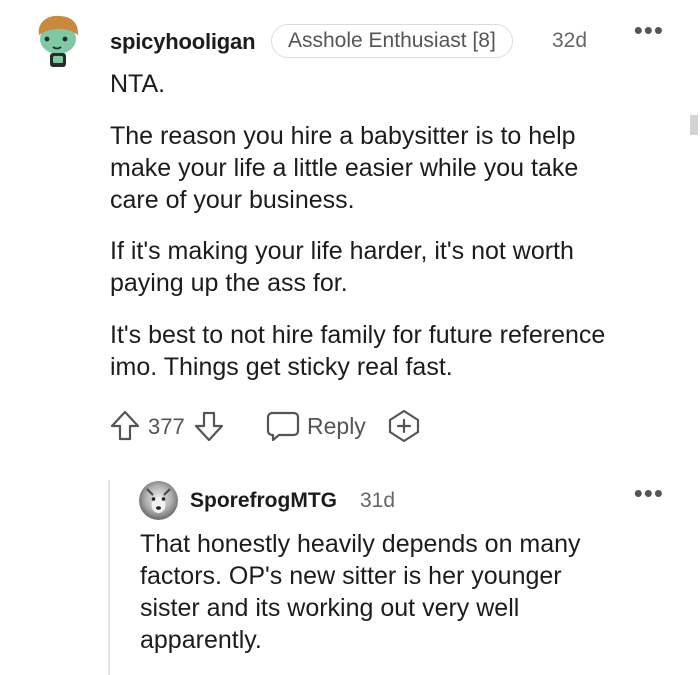  I want to click on user-avatar-icon, so click(57, 42).